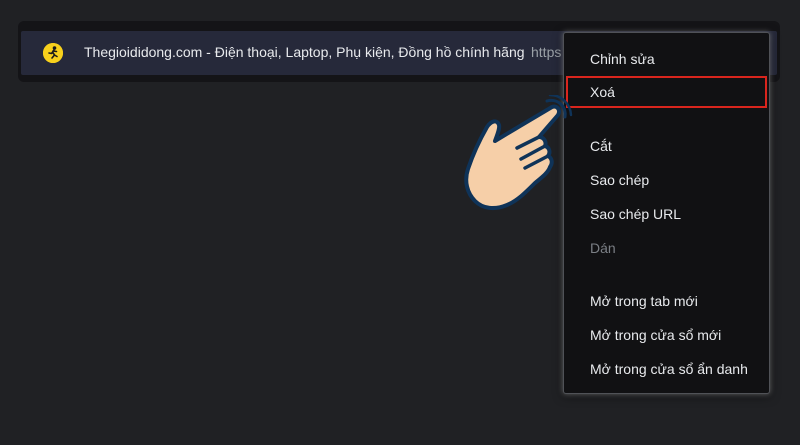 The width and height of the screenshot is (800, 445). I want to click on menu-item-cut: Cắt, so click(666, 146).